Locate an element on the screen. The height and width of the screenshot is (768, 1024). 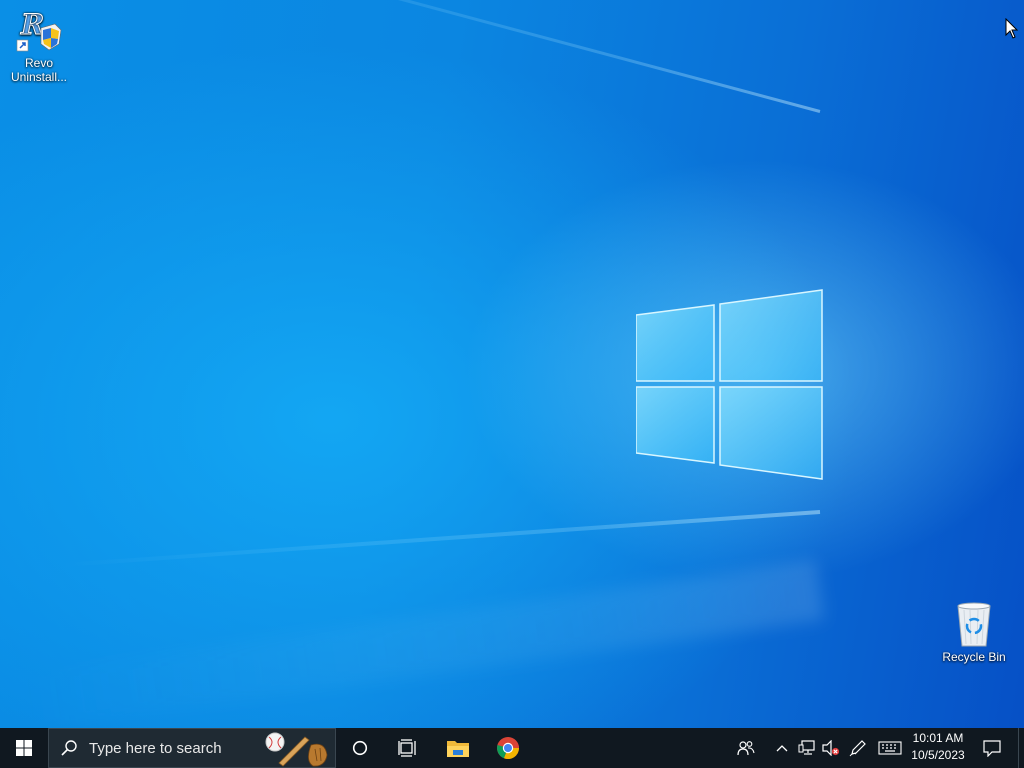
file-explorer-icon is located at coordinates (458, 749).